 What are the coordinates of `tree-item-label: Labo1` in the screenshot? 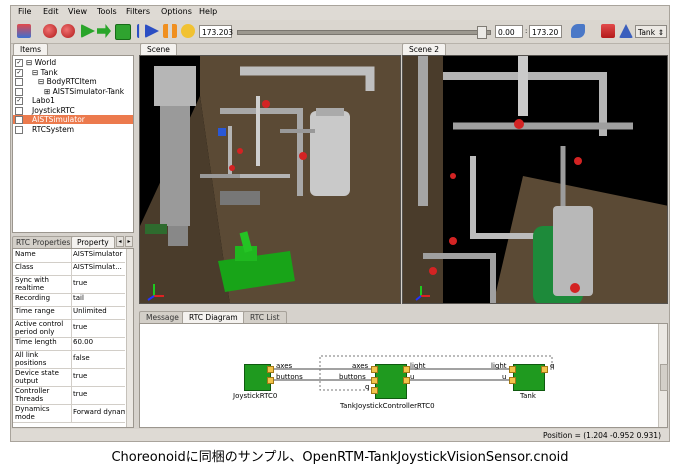 It's located at (43, 100).